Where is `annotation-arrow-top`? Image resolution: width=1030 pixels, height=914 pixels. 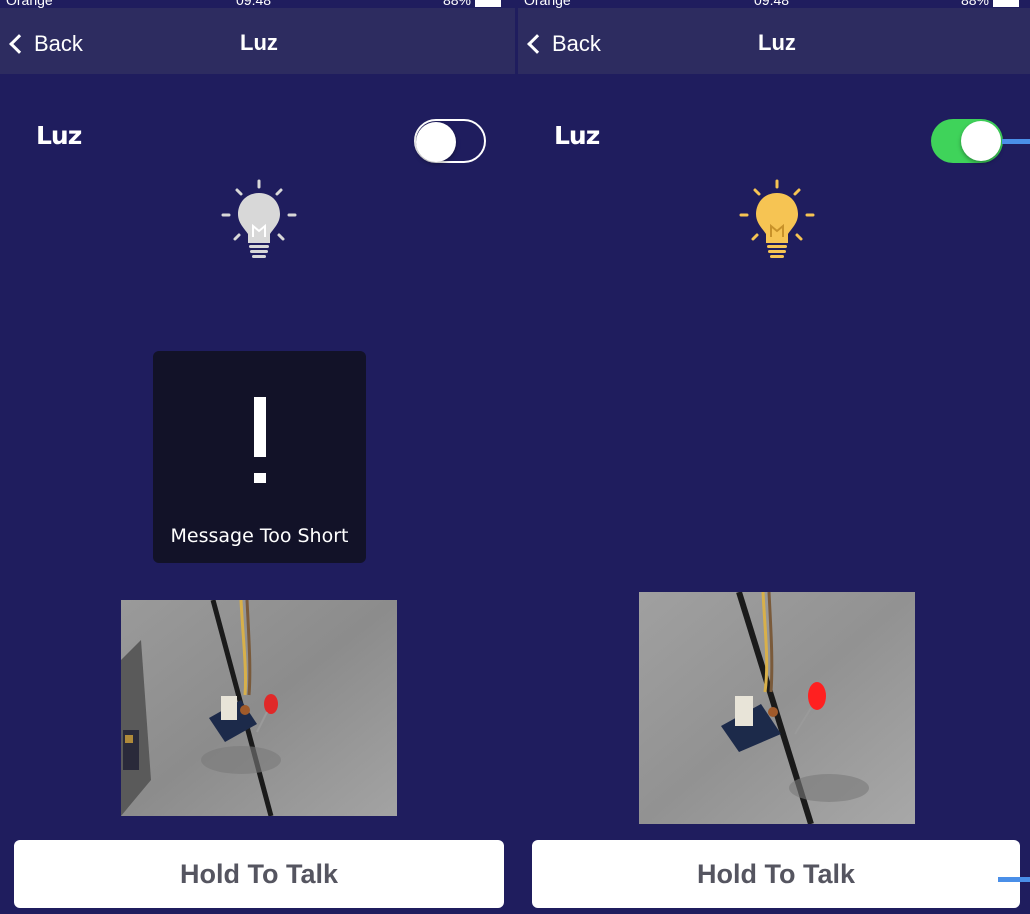
annotation-arrow-top is located at coordinates (1016, 141).